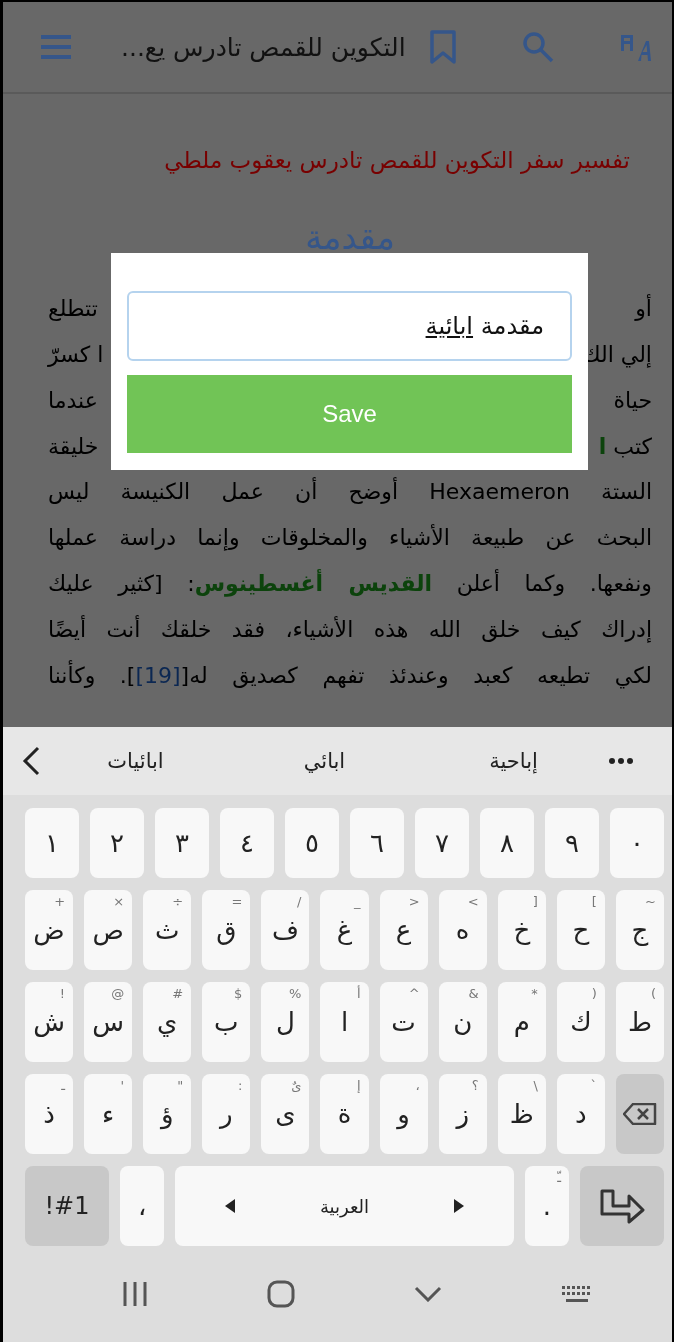  Describe the element at coordinates (639, 930) in the screenshot. I see `keyboard-key: ~ ج` at that location.